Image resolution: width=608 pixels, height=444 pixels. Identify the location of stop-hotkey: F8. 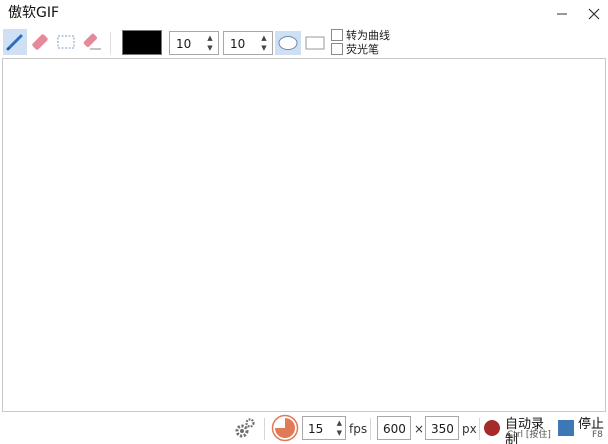
(597, 435).